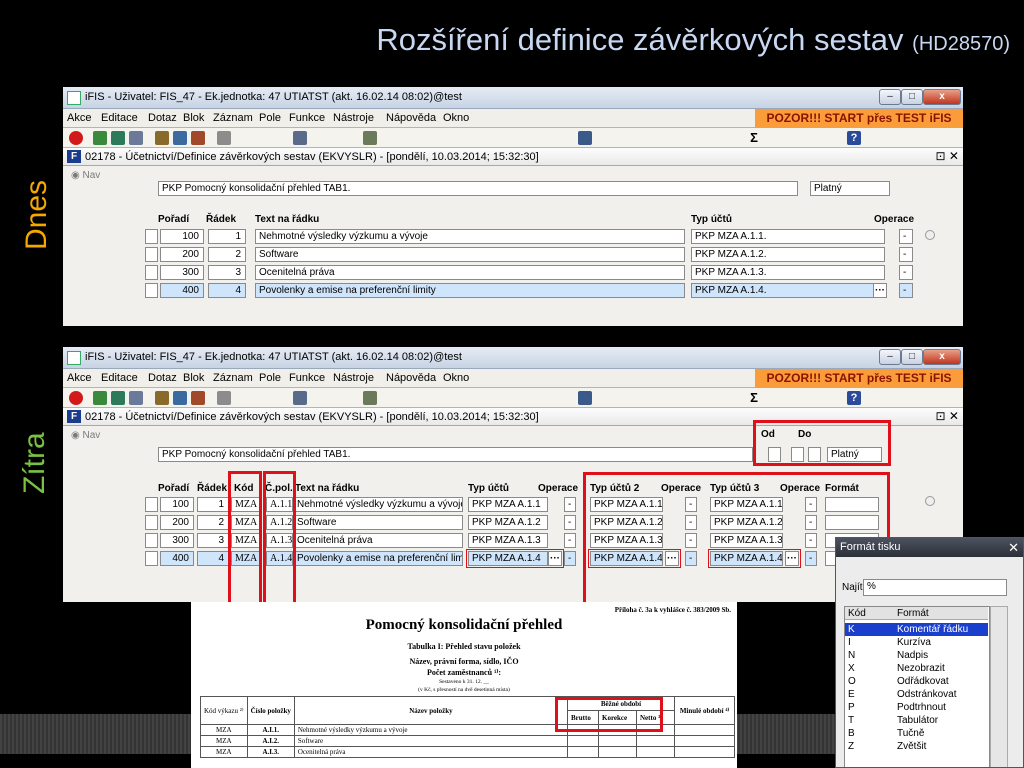 This screenshot has height=768, width=1024. Describe the element at coordinates (854, 138) in the screenshot. I see `help-icon: ?` at that location.